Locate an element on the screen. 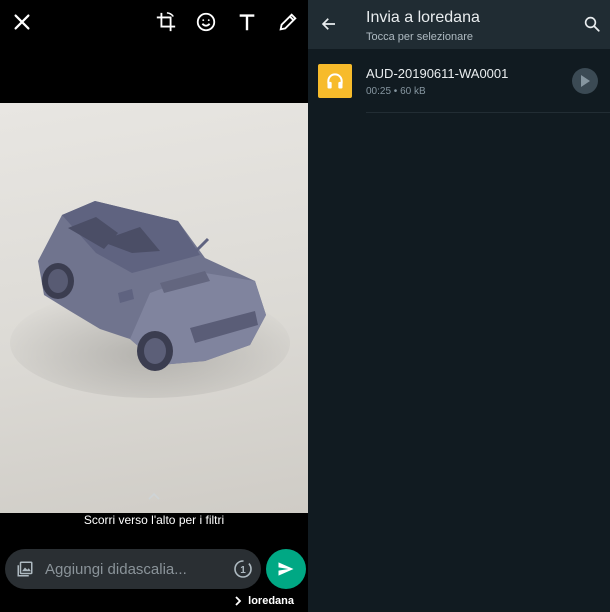  send-icon is located at coordinates (286, 569).